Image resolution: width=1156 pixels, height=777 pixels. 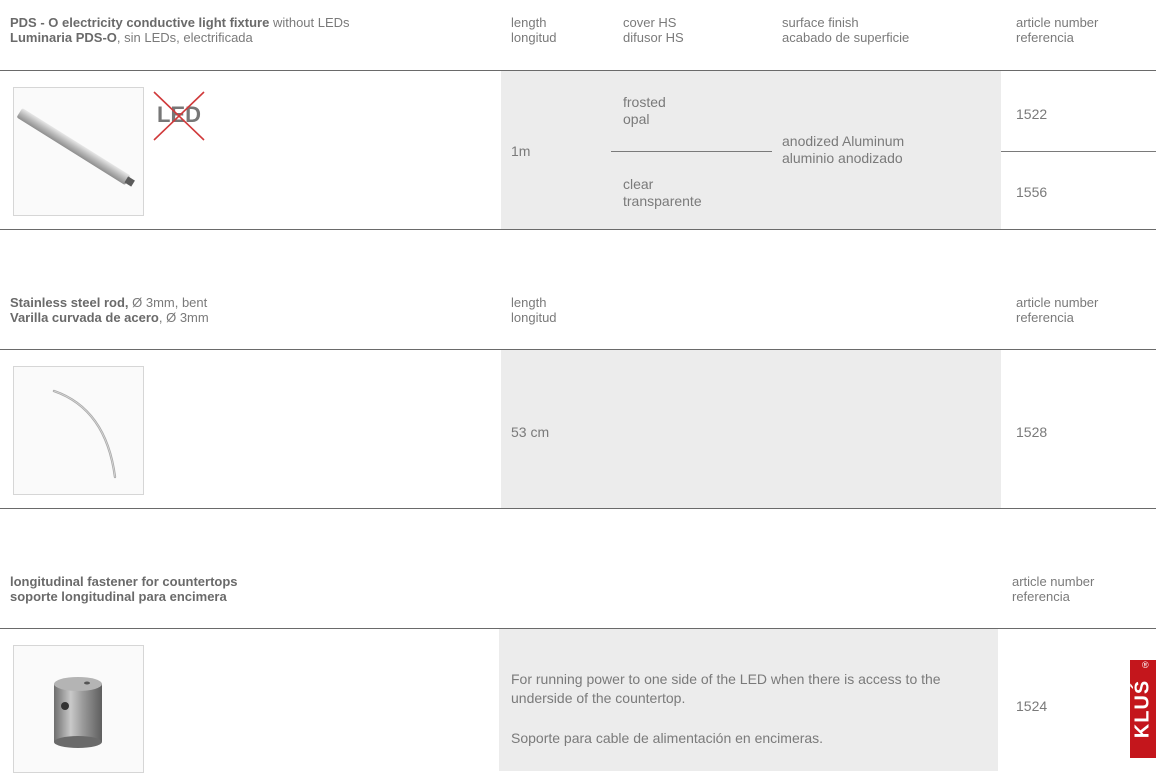 I want to click on article-divider, so click(x=1078, y=151).